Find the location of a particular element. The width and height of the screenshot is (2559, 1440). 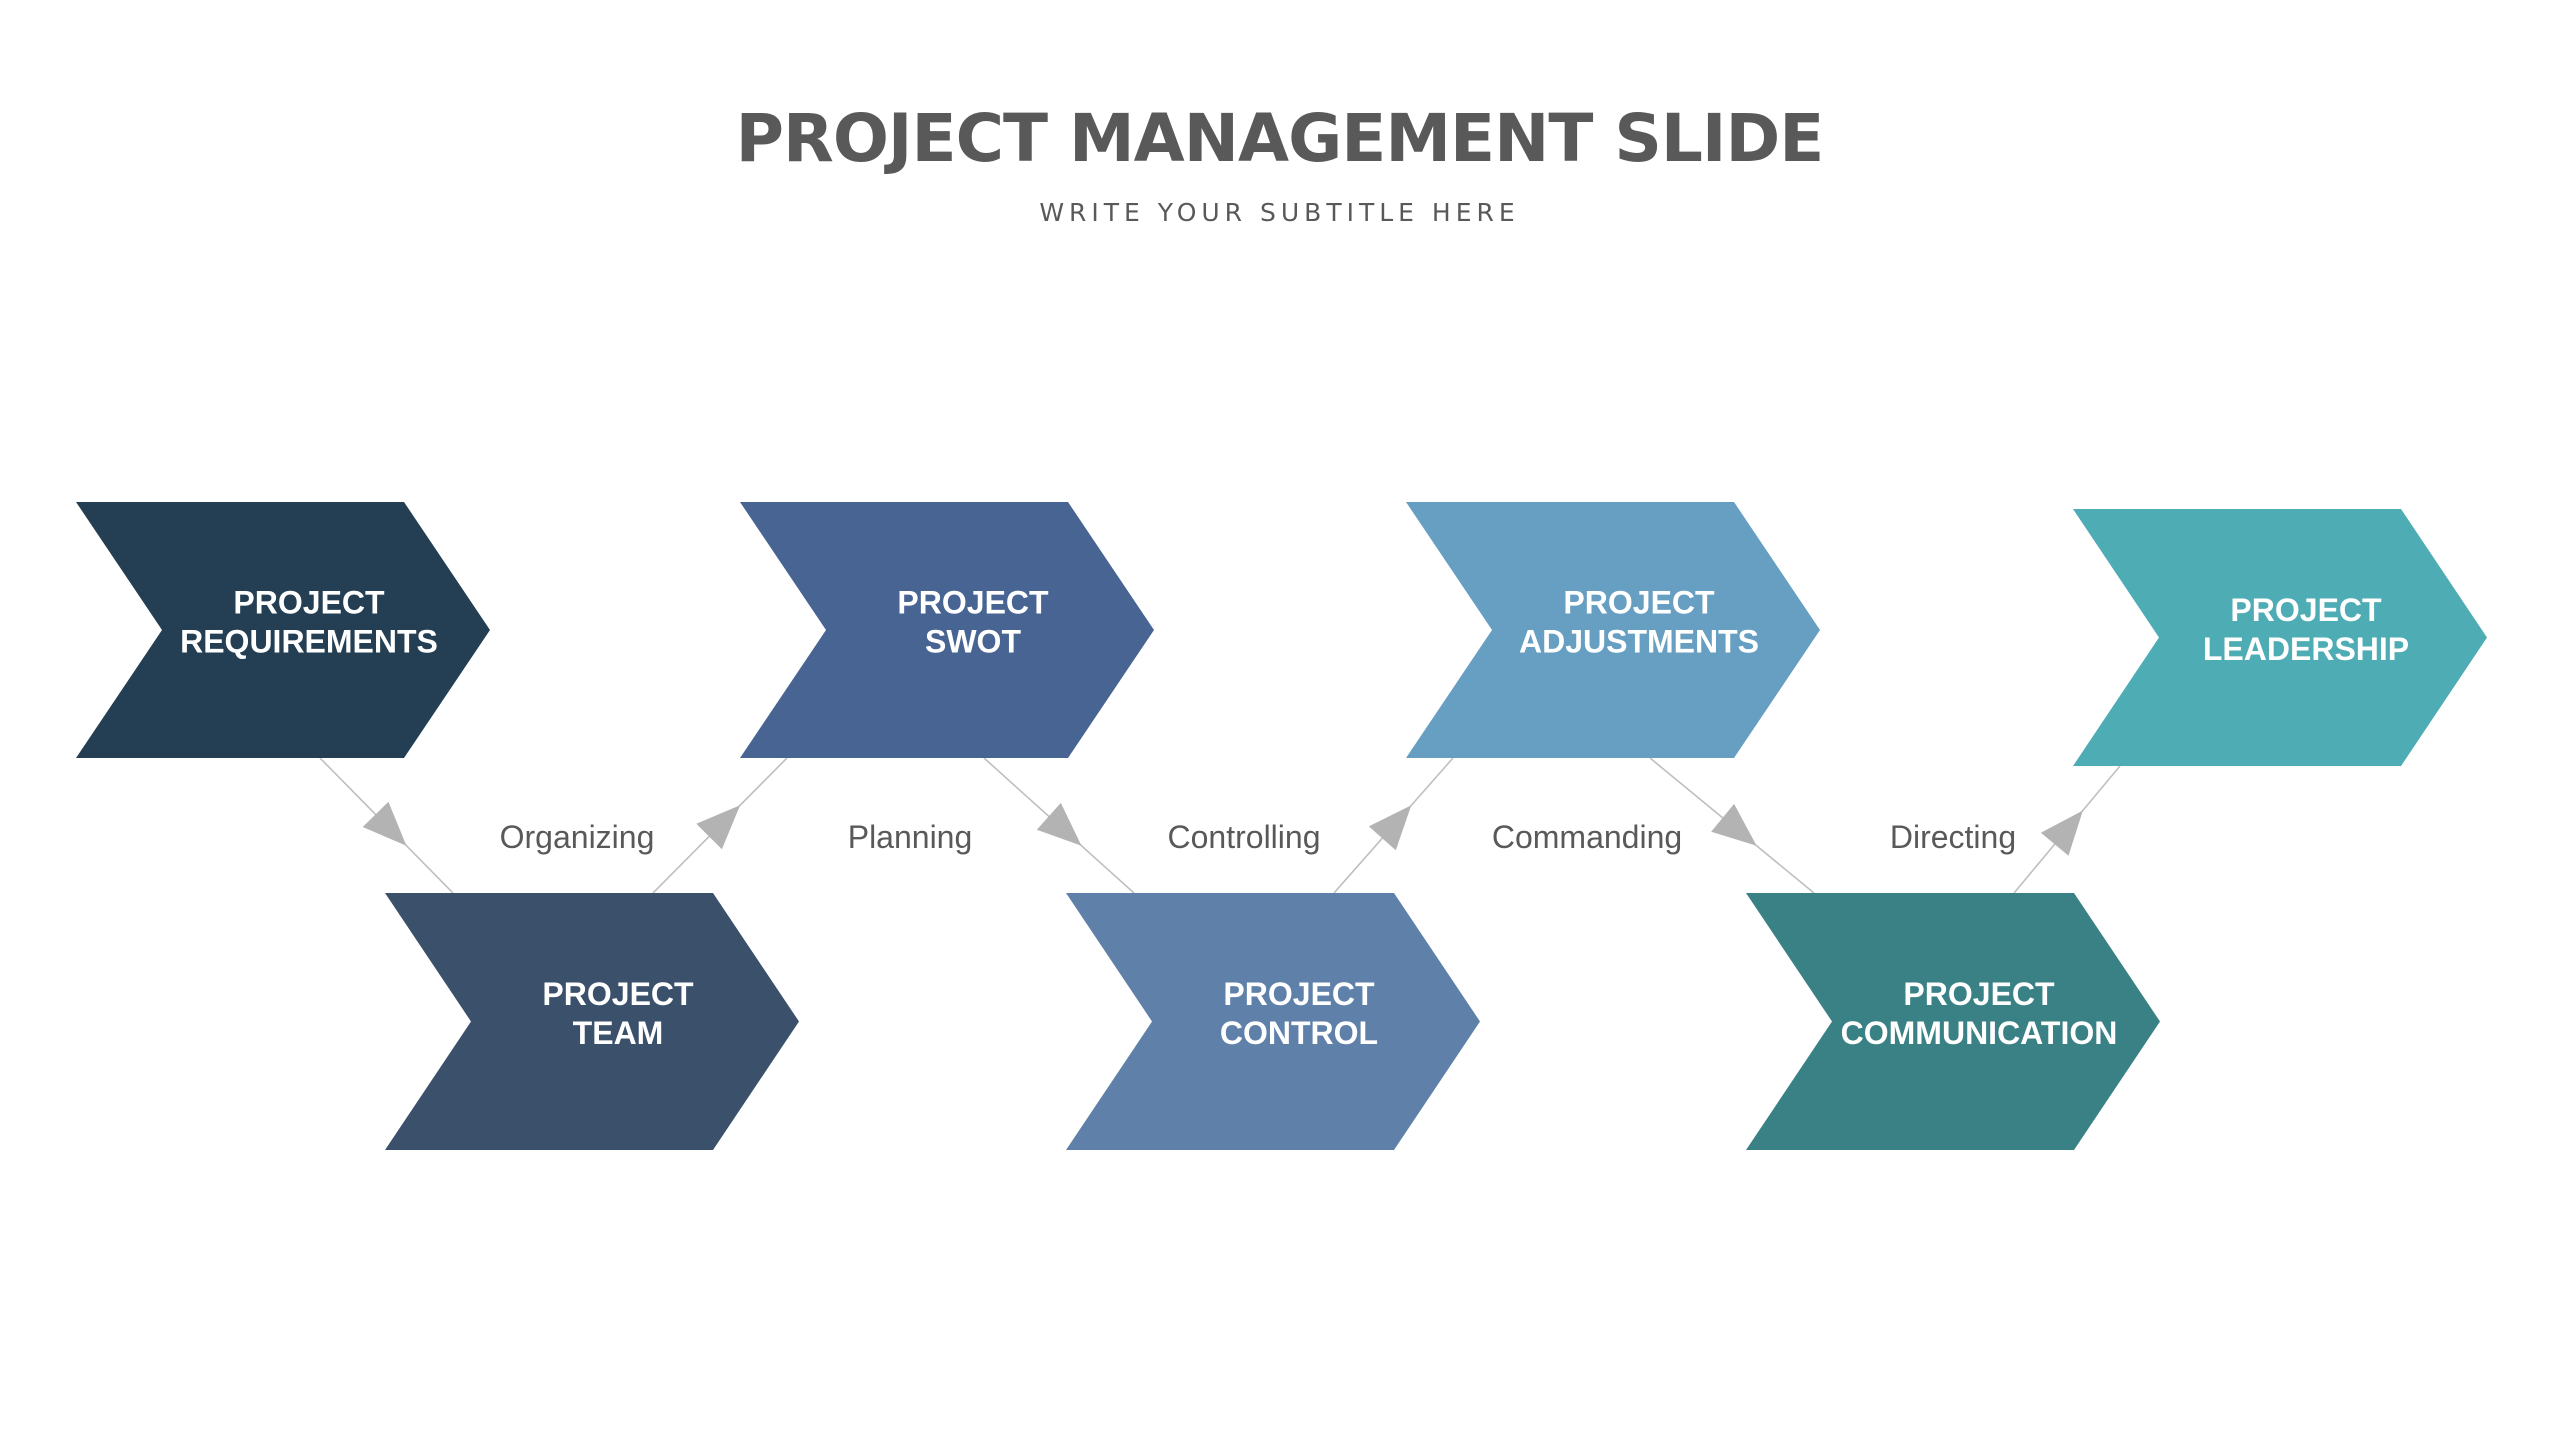

phase-label-organizing: Organizing is located at coordinates (577, 837).